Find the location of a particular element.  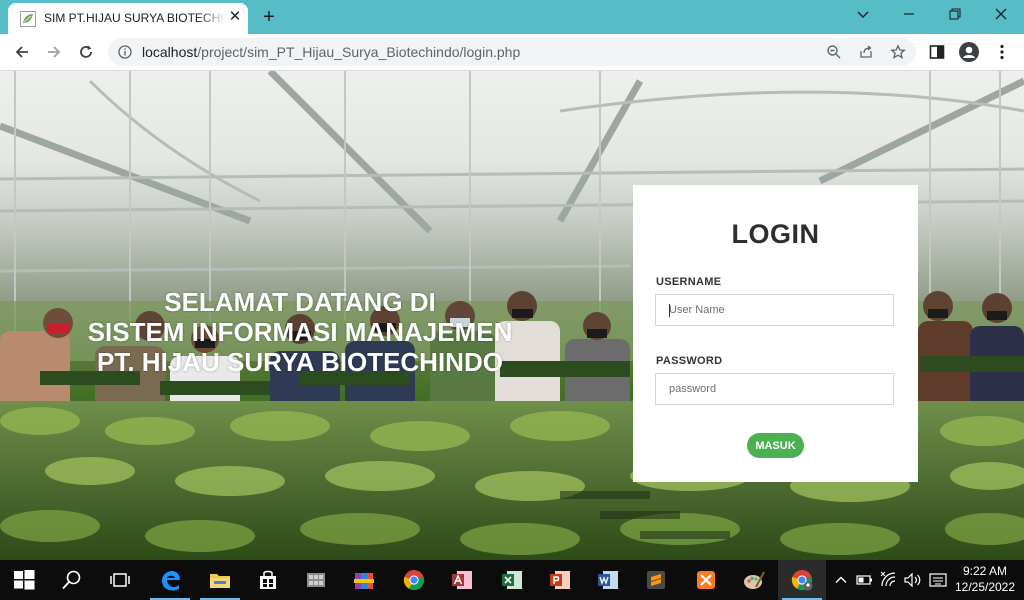

taskbar-word is located at coordinates (608, 580).